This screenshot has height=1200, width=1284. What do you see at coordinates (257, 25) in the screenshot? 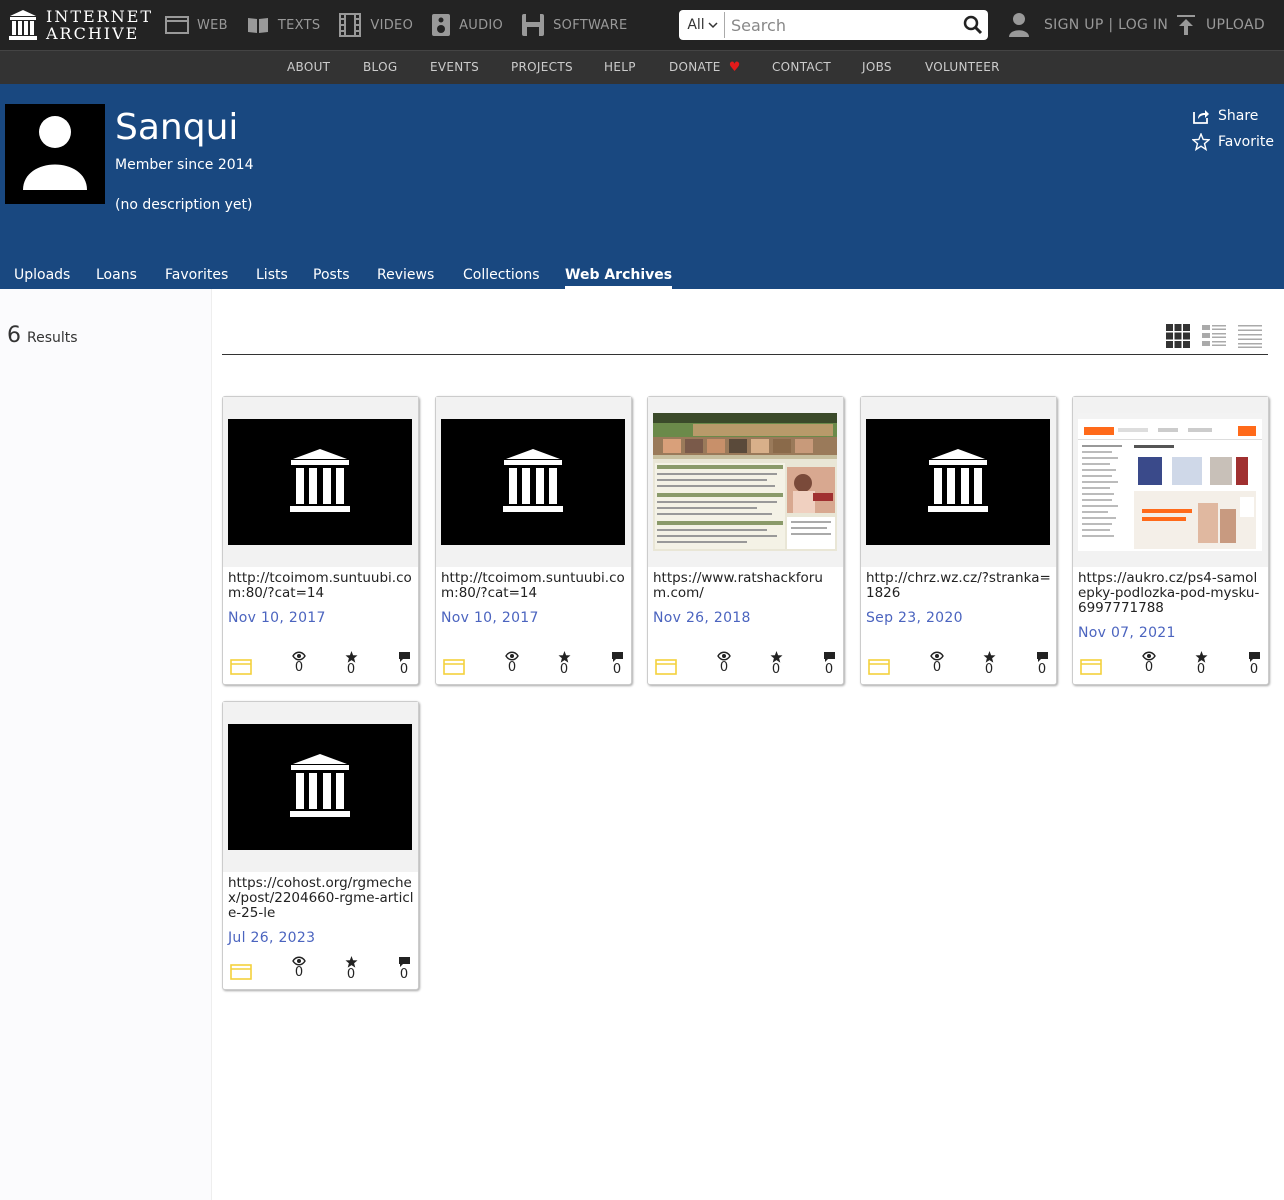
I see `texts-icon` at bounding box center [257, 25].